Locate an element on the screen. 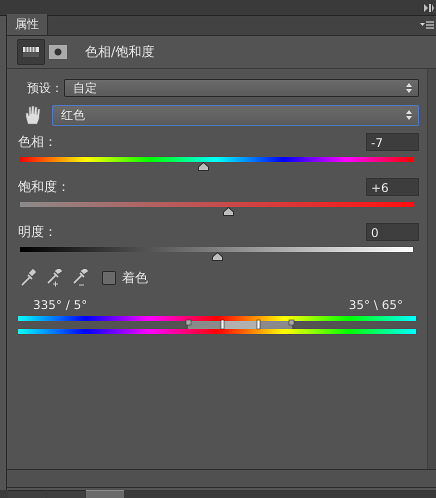 The height and width of the screenshot is (498, 436). collapse-icon is located at coordinates (429, 8).